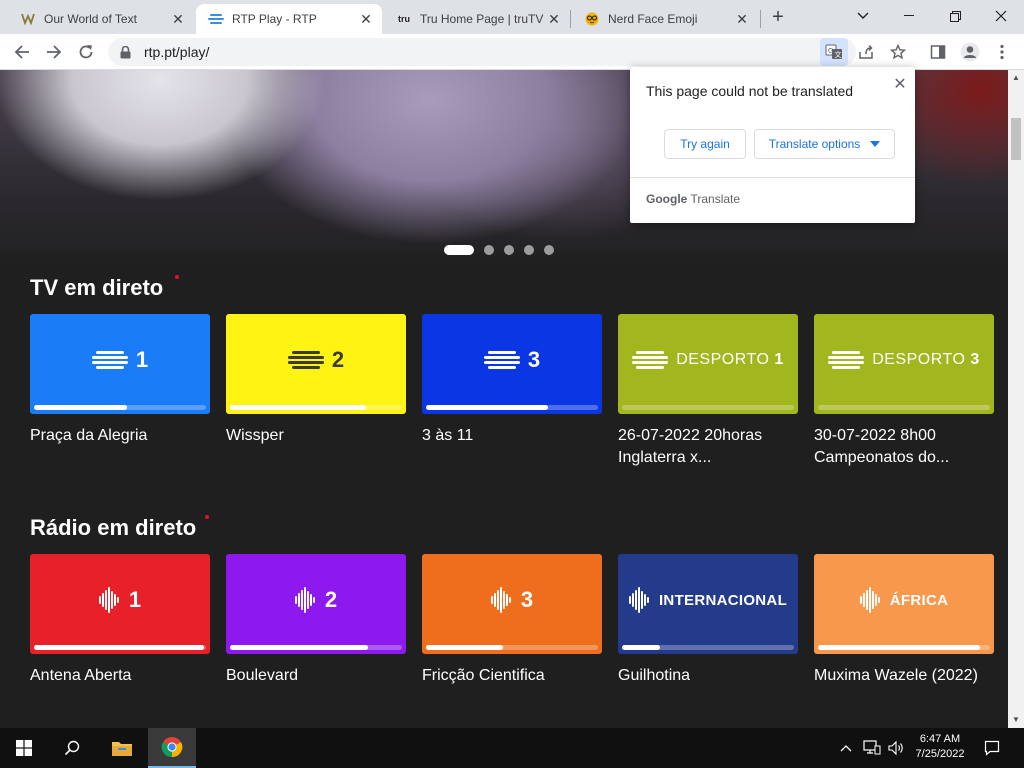 The width and height of the screenshot is (1024, 768). What do you see at coordinates (940, 754) in the screenshot?
I see `clock-date: 7/25/2022` at bounding box center [940, 754].